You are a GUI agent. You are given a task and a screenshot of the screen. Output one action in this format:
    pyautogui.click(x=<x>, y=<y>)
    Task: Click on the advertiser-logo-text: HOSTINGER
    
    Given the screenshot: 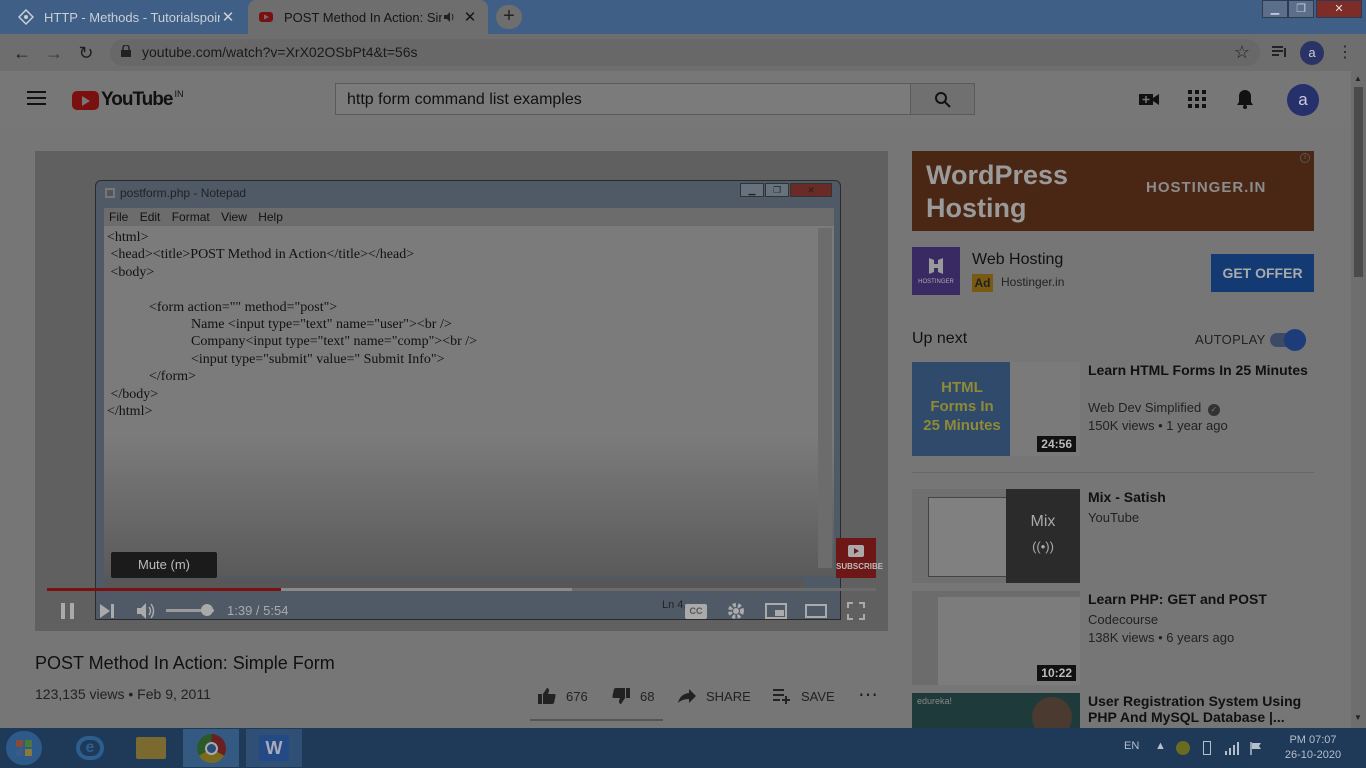 What is the action you would take?
    pyautogui.click(x=936, y=282)
    